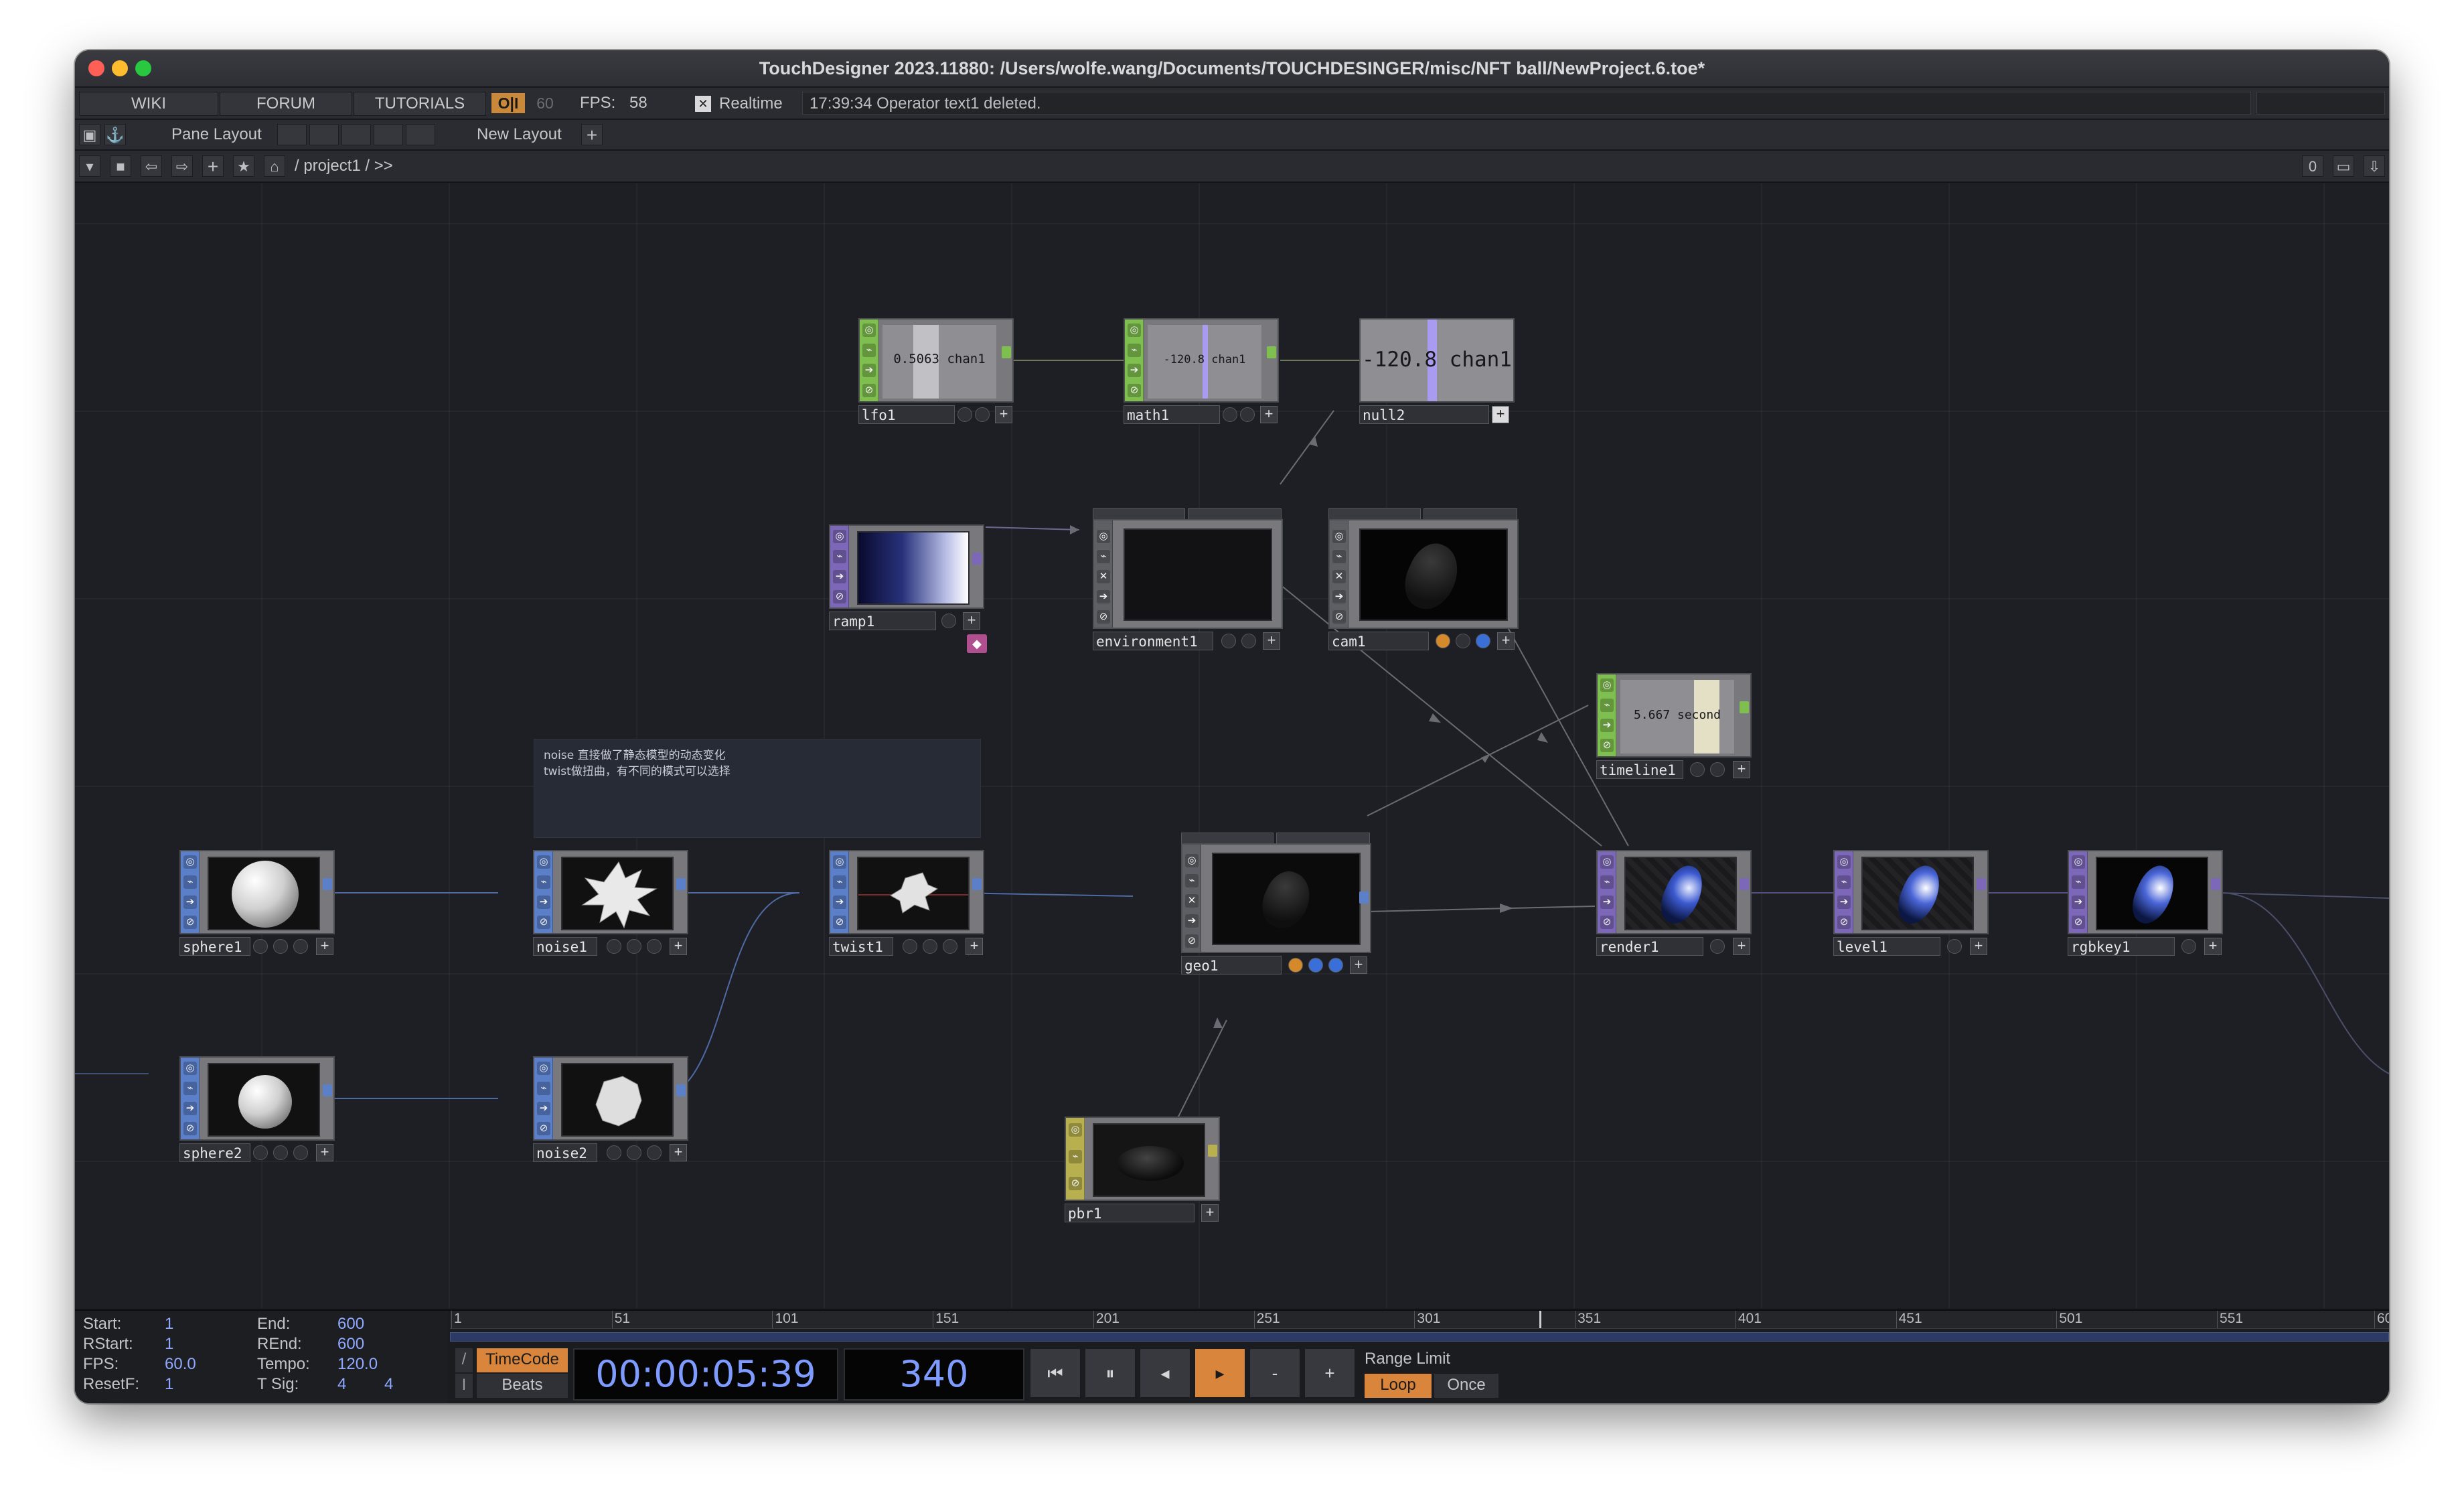 The height and width of the screenshot is (1503, 2464). What do you see at coordinates (1398, 1386) in the screenshot?
I see `loop-button: Loop` at bounding box center [1398, 1386].